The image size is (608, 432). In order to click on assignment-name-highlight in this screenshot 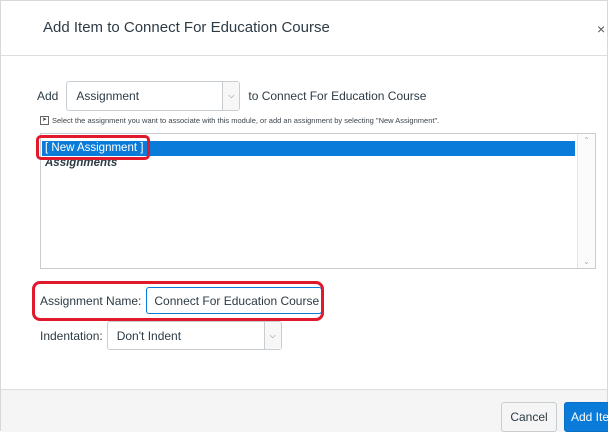, I will do `click(178, 301)`.